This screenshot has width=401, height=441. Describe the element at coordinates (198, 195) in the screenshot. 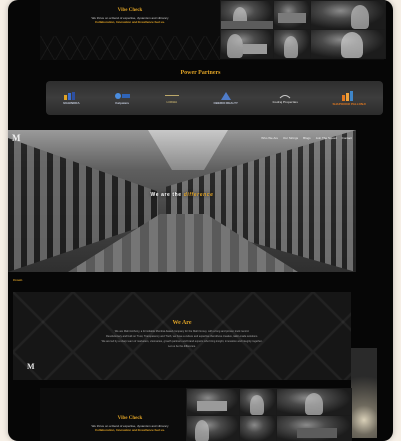

I see `hero-tagline-accent: difference` at that location.